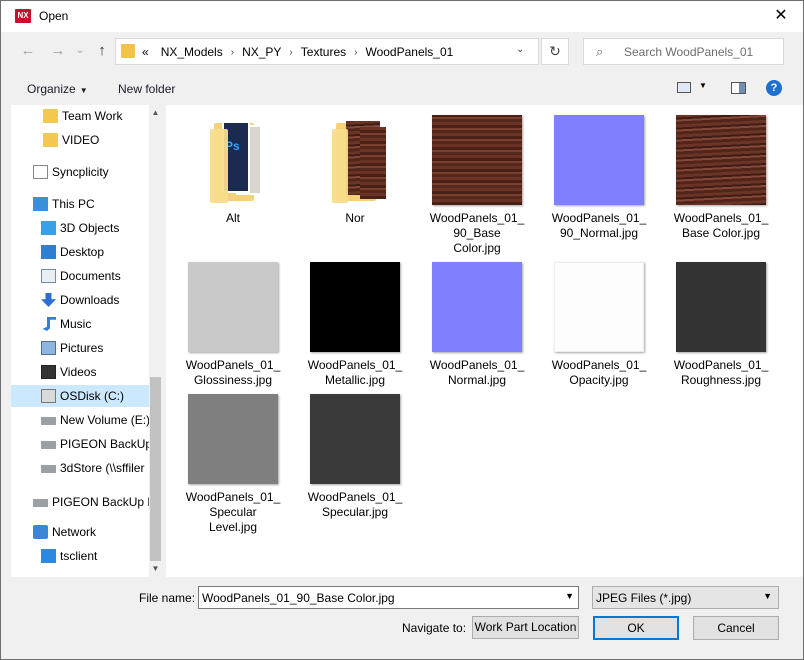  What do you see at coordinates (83, 502) in the screenshot?
I see `sidebar-item: PIGEON BackUp D` at bounding box center [83, 502].